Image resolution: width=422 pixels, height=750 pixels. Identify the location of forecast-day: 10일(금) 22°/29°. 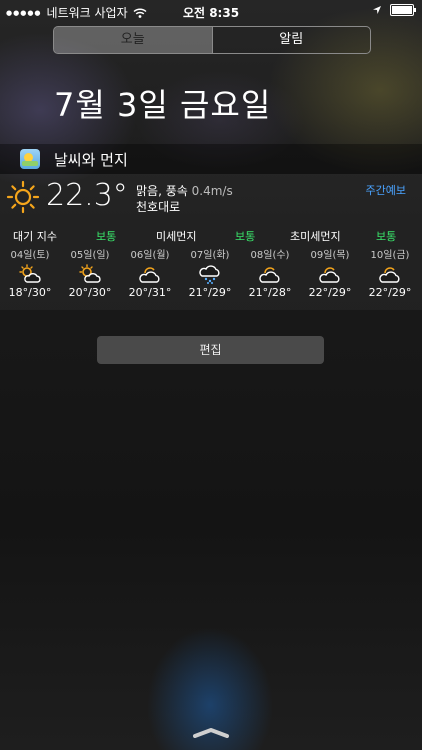
(390, 272).